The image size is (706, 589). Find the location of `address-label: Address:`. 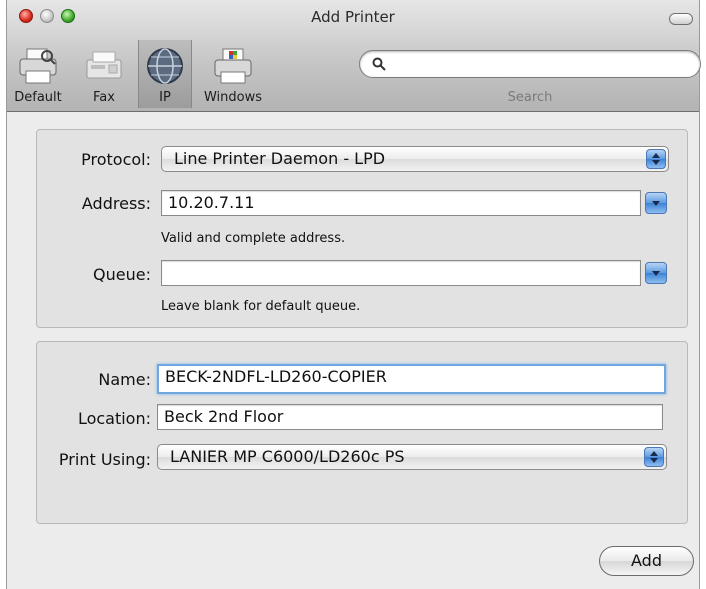

address-label: Address: is located at coordinates (116, 203).